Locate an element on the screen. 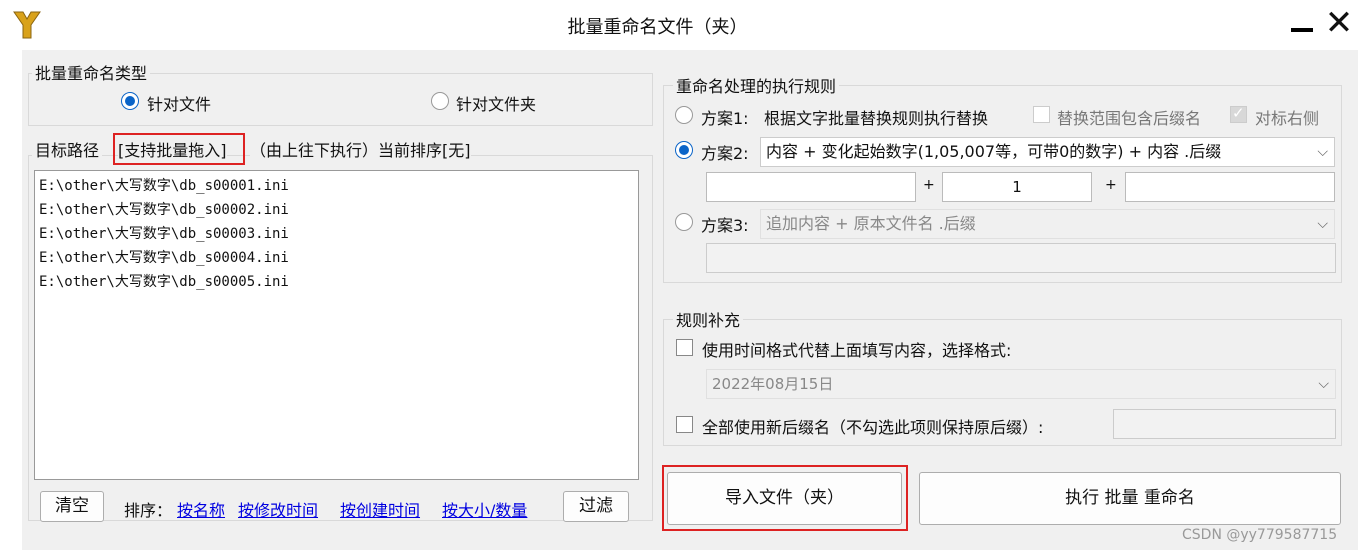 The width and height of the screenshot is (1365, 555). window-title: 批量重命名文件（夹） is located at coordinates (657, 27).